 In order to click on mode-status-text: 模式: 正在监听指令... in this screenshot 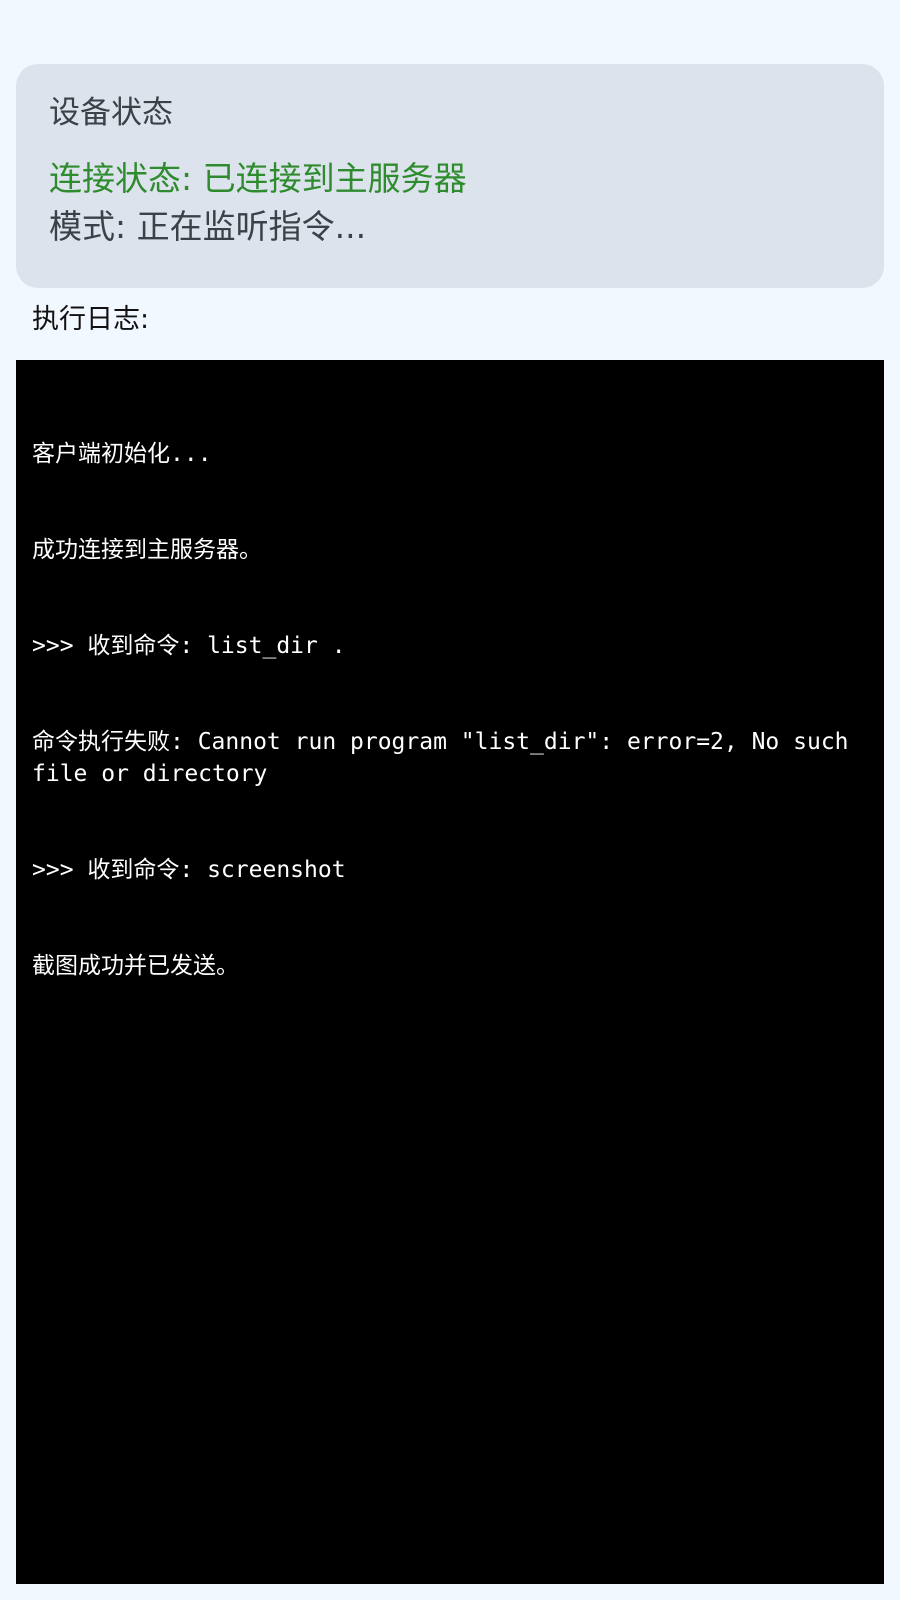, I will do `click(208, 226)`.